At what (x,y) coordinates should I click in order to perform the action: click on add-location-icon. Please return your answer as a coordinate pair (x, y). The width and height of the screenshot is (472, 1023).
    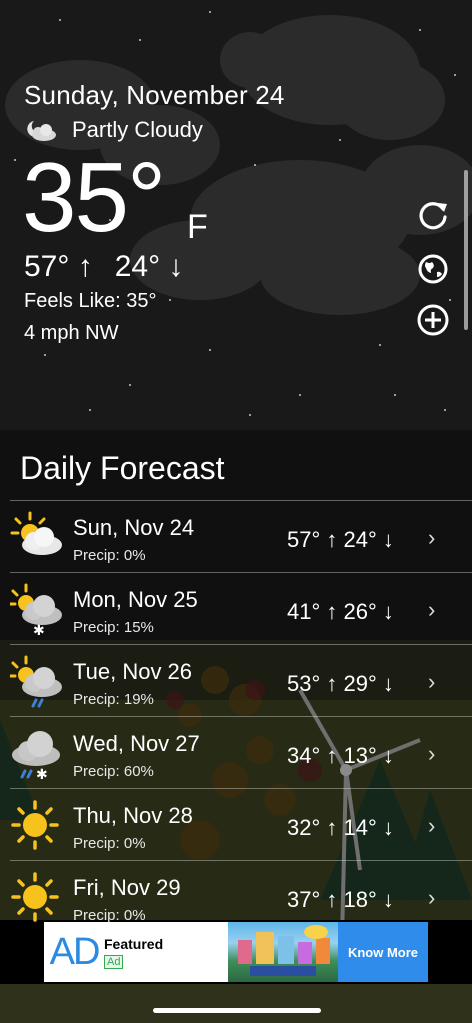
    Looking at the image, I should click on (433, 320).